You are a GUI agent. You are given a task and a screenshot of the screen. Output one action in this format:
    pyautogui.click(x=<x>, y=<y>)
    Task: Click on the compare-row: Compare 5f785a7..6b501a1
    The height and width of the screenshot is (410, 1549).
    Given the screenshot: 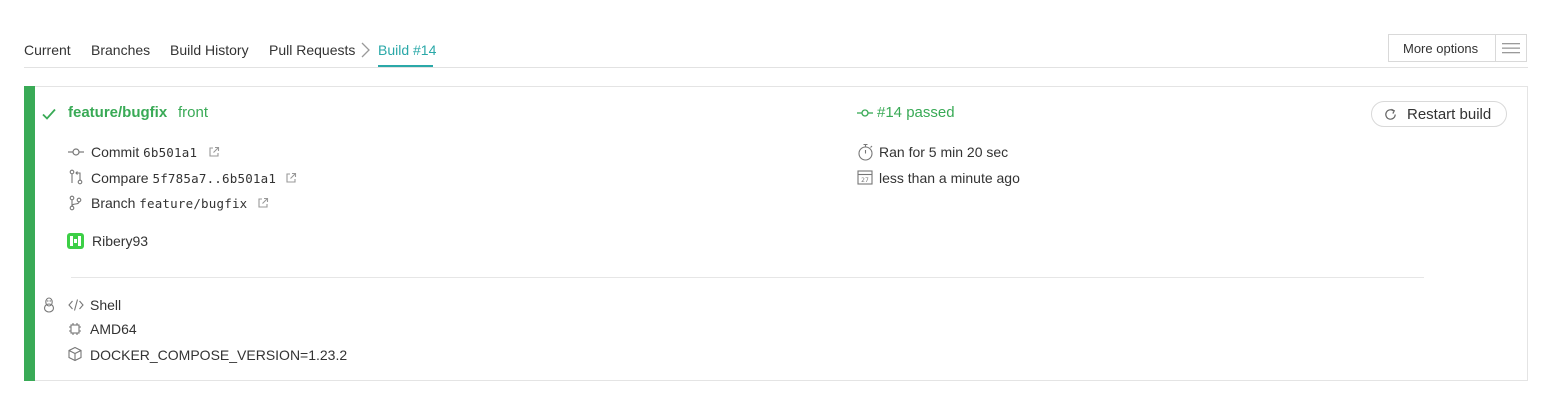 What is the action you would take?
    pyautogui.click(x=183, y=178)
    